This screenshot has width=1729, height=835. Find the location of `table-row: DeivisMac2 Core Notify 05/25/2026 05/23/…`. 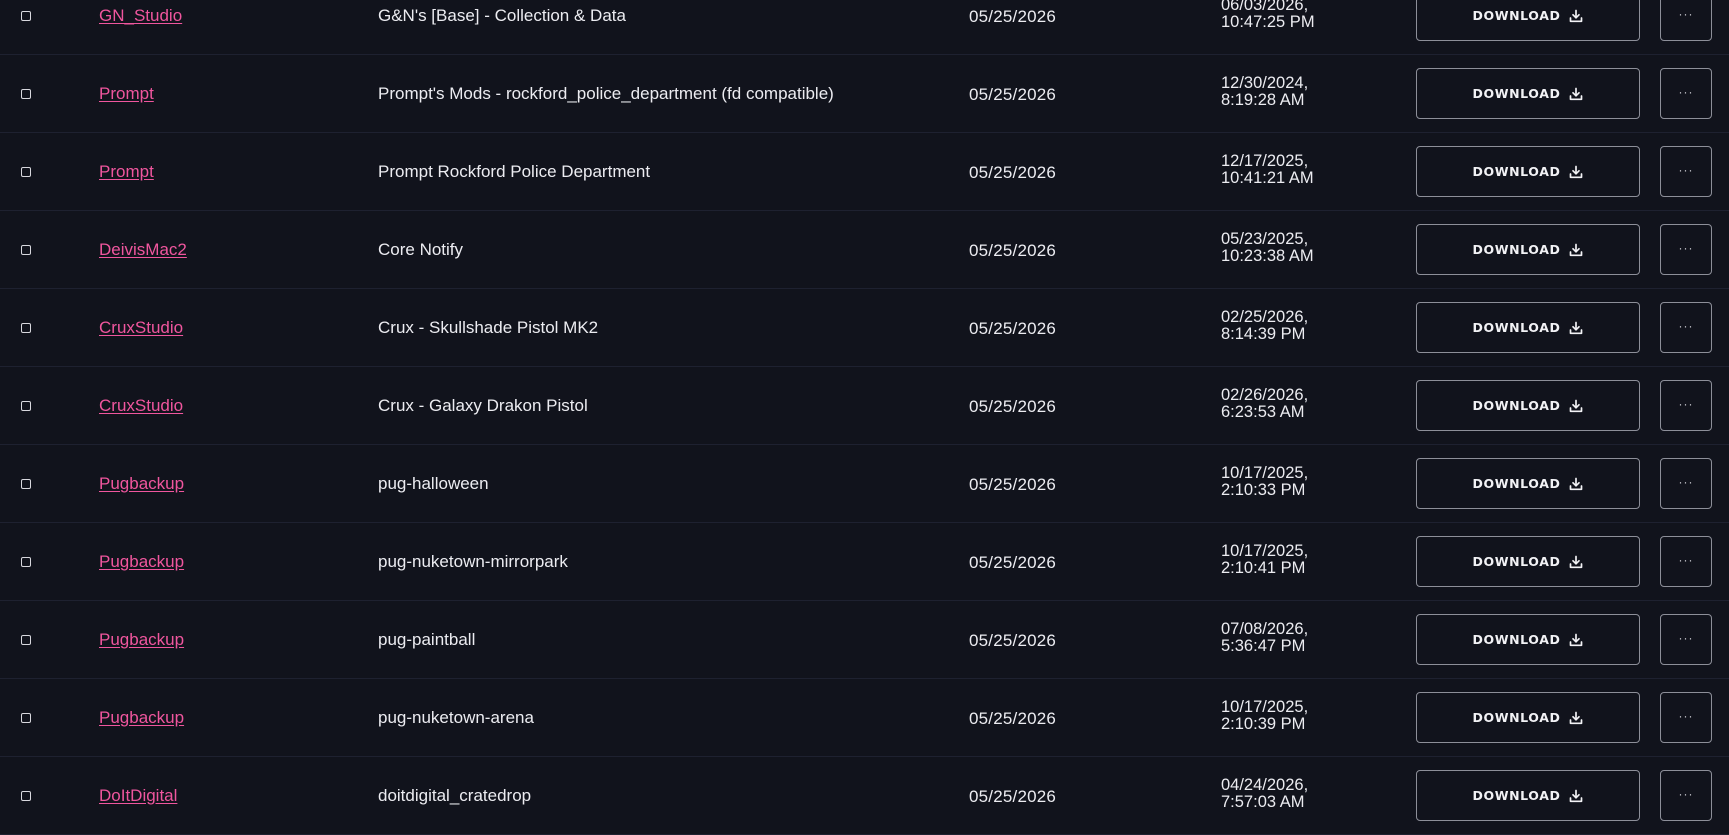

table-row: DeivisMac2 Core Notify 05/25/2026 05/23/… is located at coordinates (864, 250).